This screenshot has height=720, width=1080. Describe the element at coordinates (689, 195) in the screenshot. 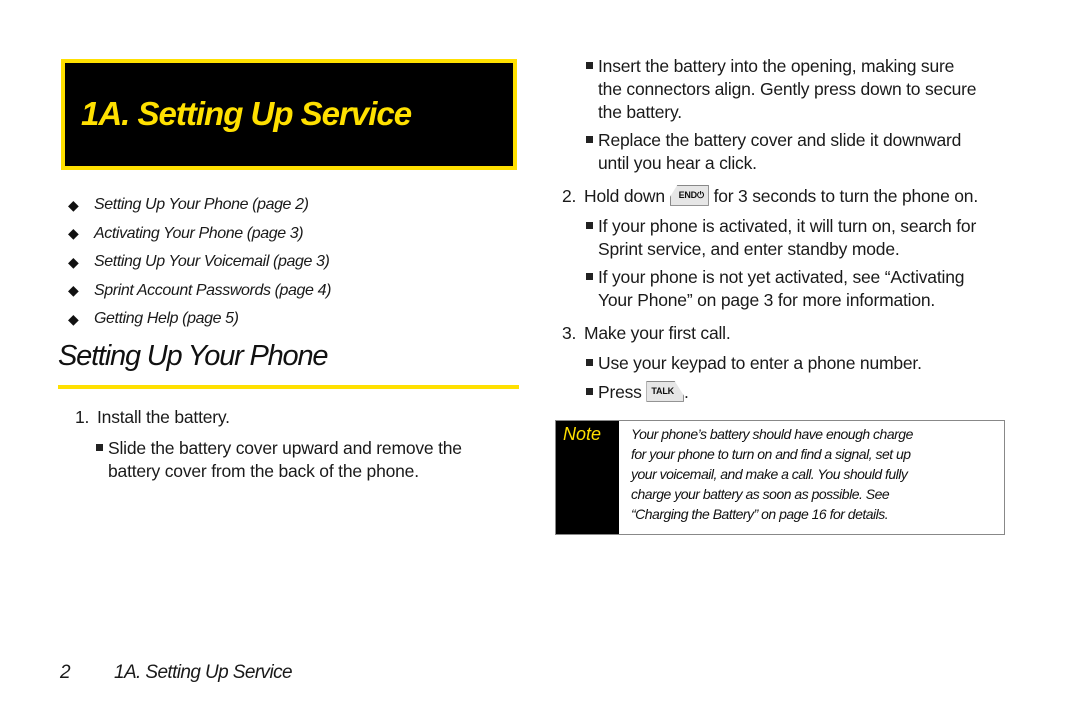

I see `end-power-key-icon: END⏻` at that location.